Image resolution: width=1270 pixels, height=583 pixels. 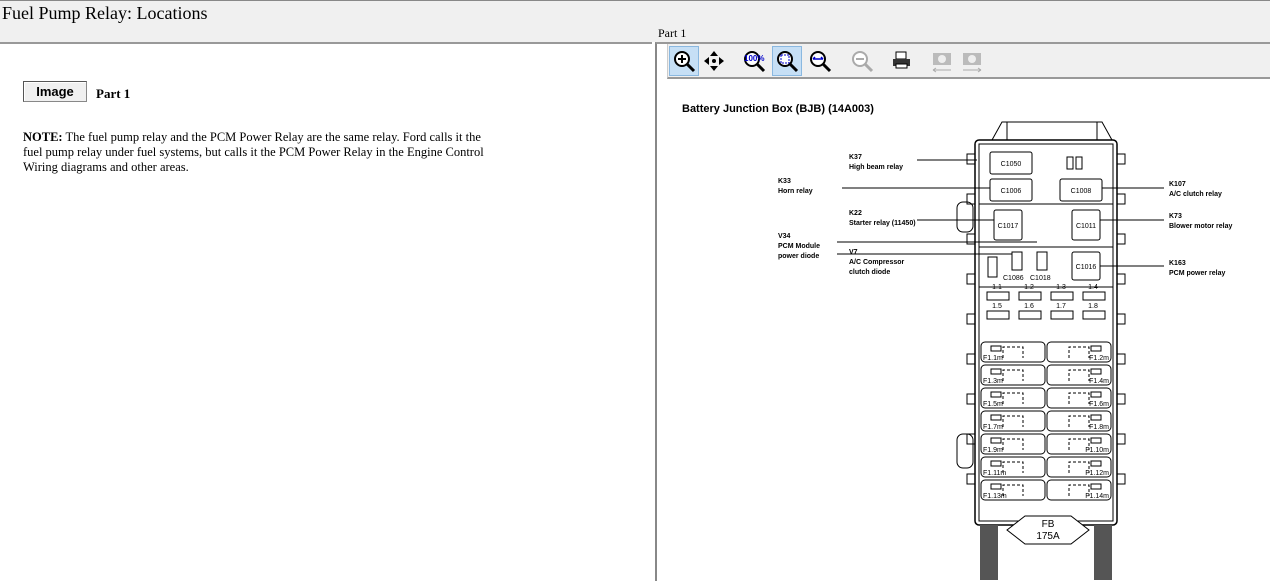 What do you see at coordinates (1097, 450) in the screenshot?
I see `maxi-fuse-label: F1.10m` at bounding box center [1097, 450].